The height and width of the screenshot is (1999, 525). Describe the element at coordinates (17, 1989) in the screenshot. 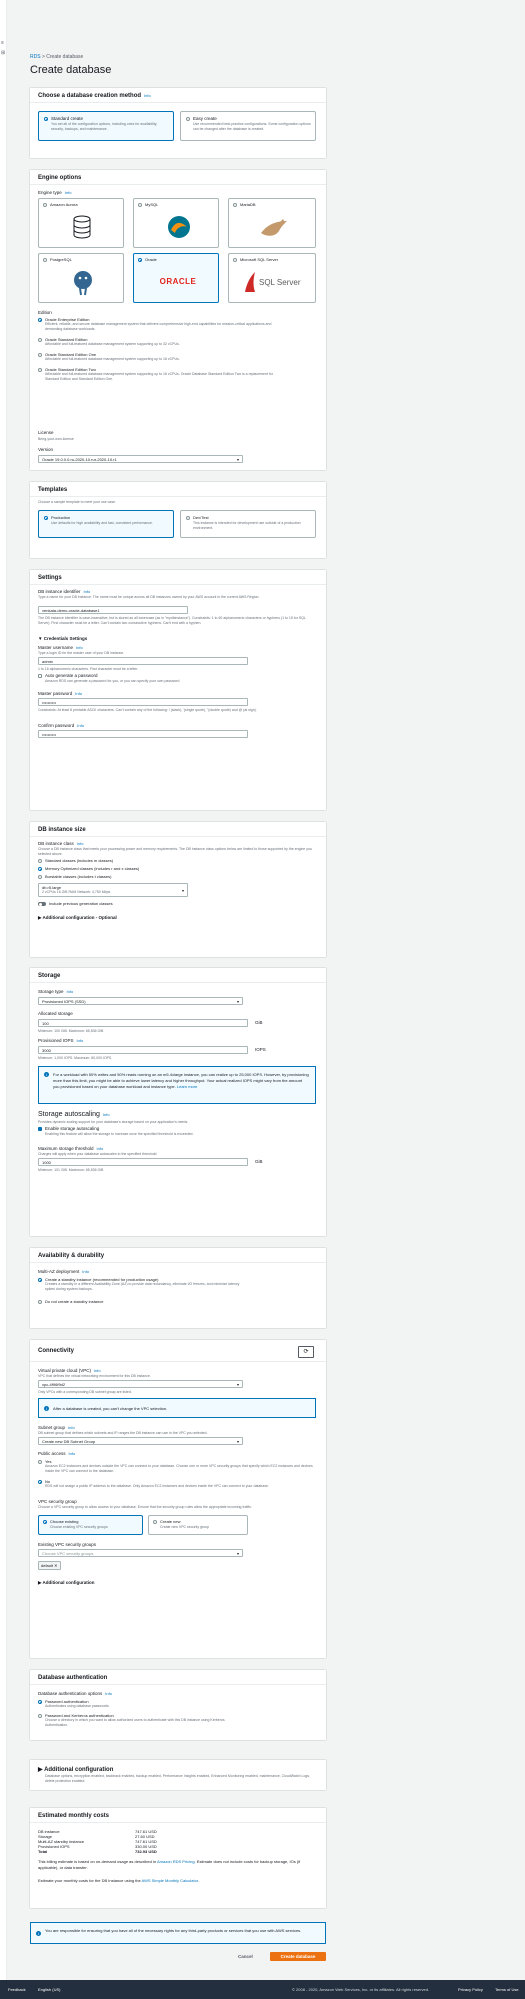

I see `feedback-link: Feedback` at that location.